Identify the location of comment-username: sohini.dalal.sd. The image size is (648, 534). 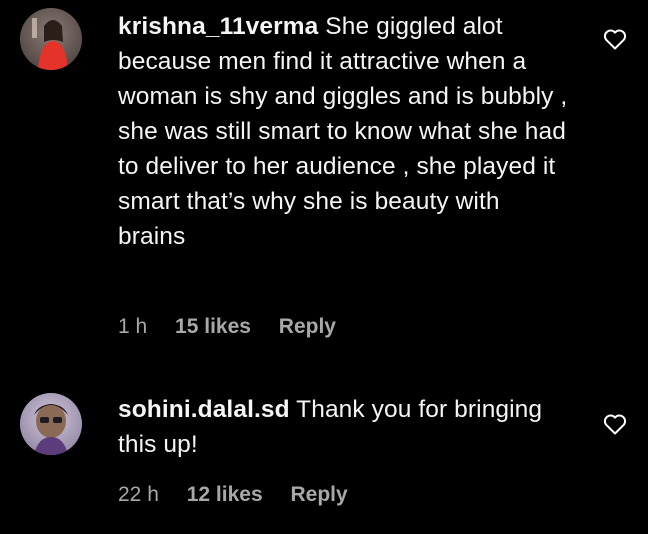
(204, 409).